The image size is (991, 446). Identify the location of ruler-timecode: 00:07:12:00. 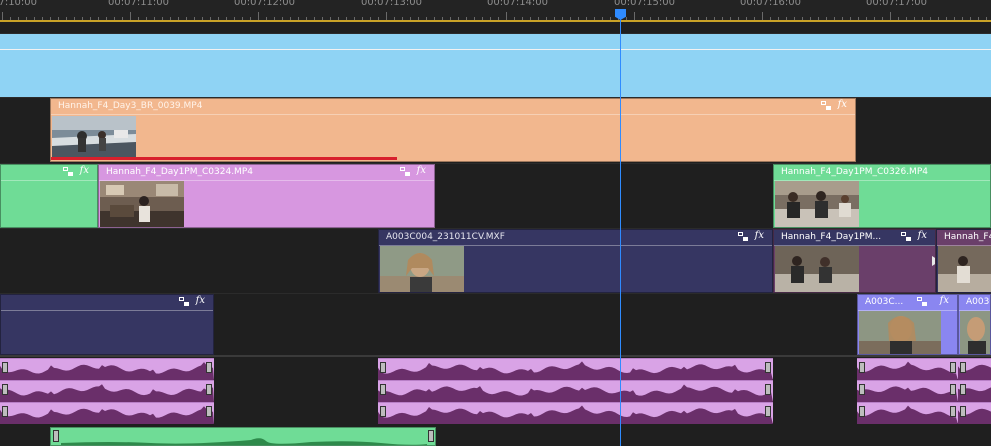
(265, 4).